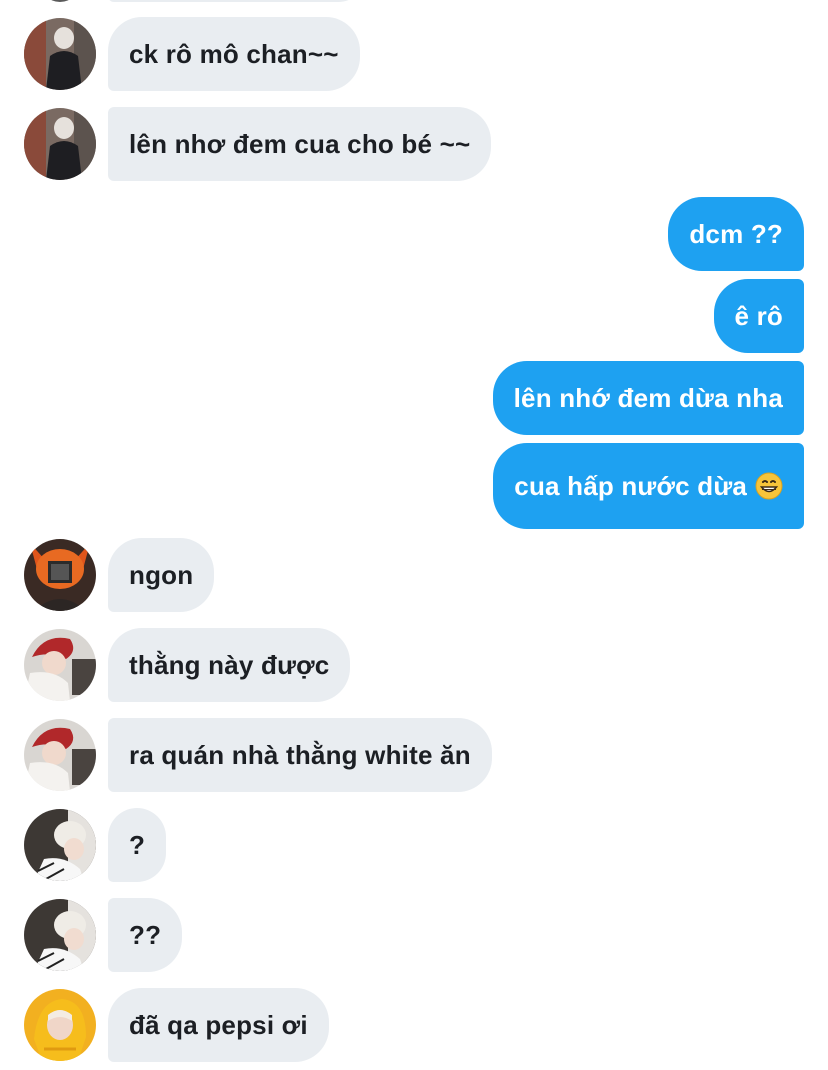 The image size is (828, 1070). I want to click on message-text: ê rô, so click(758, 315).